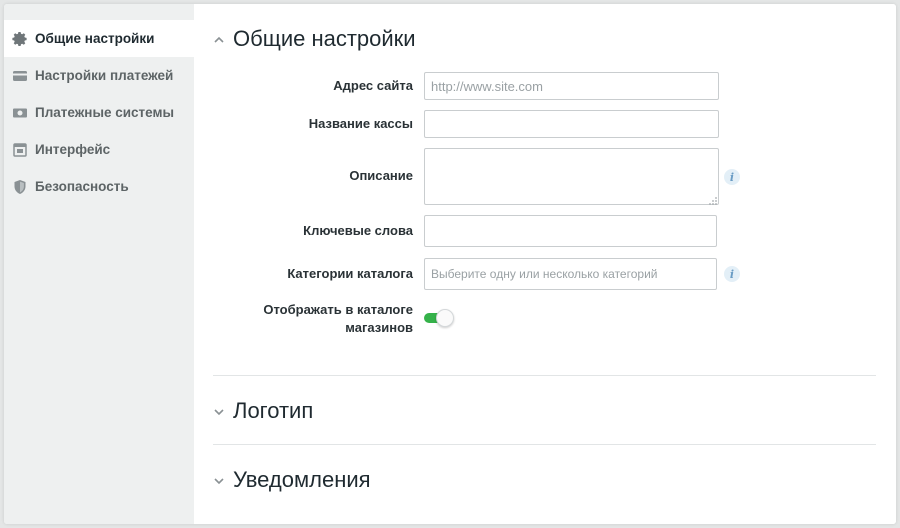 The width and height of the screenshot is (900, 528). Describe the element at coordinates (104, 75) in the screenshot. I see `sidebar-item-label: Настройки платежей` at that location.